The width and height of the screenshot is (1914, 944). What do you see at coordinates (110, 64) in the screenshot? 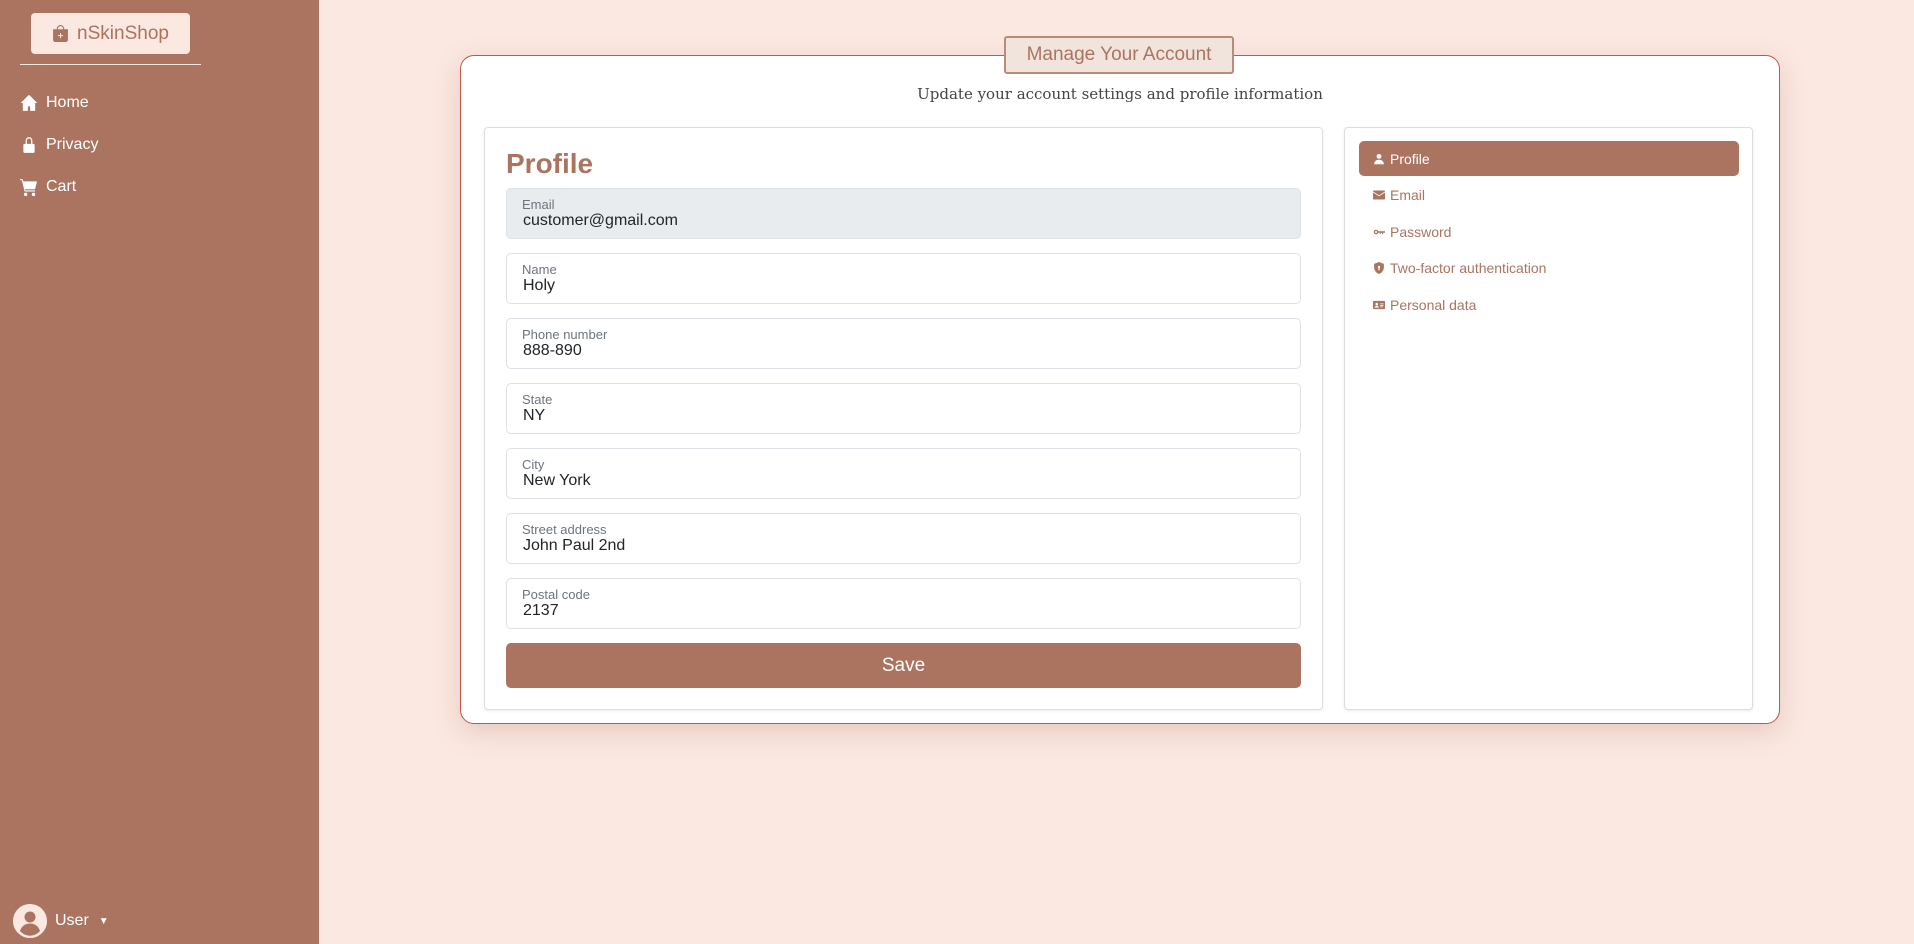
I see `brand-divider` at bounding box center [110, 64].